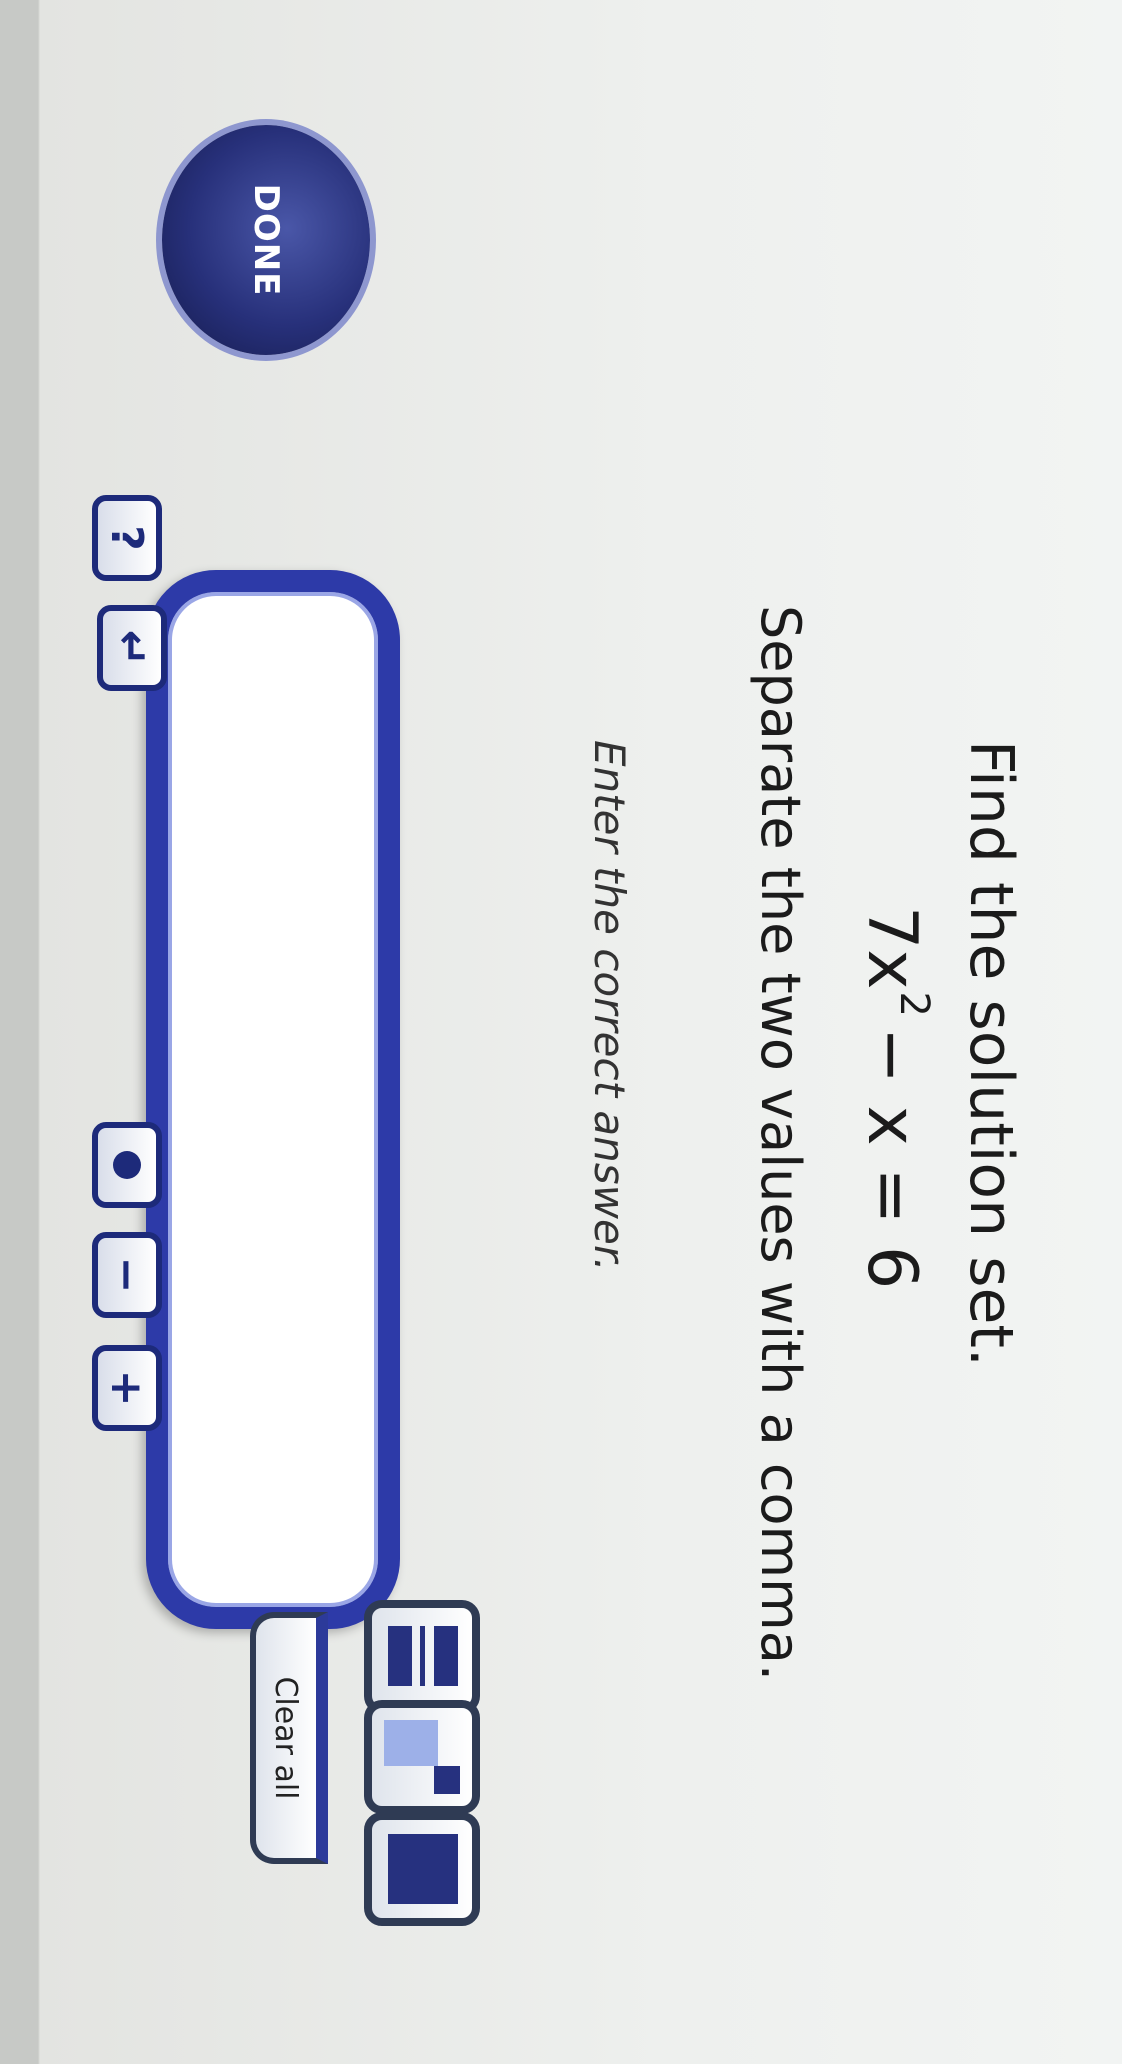 This screenshot has height=2064, width=1122. What do you see at coordinates (447, 1780) in the screenshot?
I see `exponent-power-icon` at bounding box center [447, 1780].